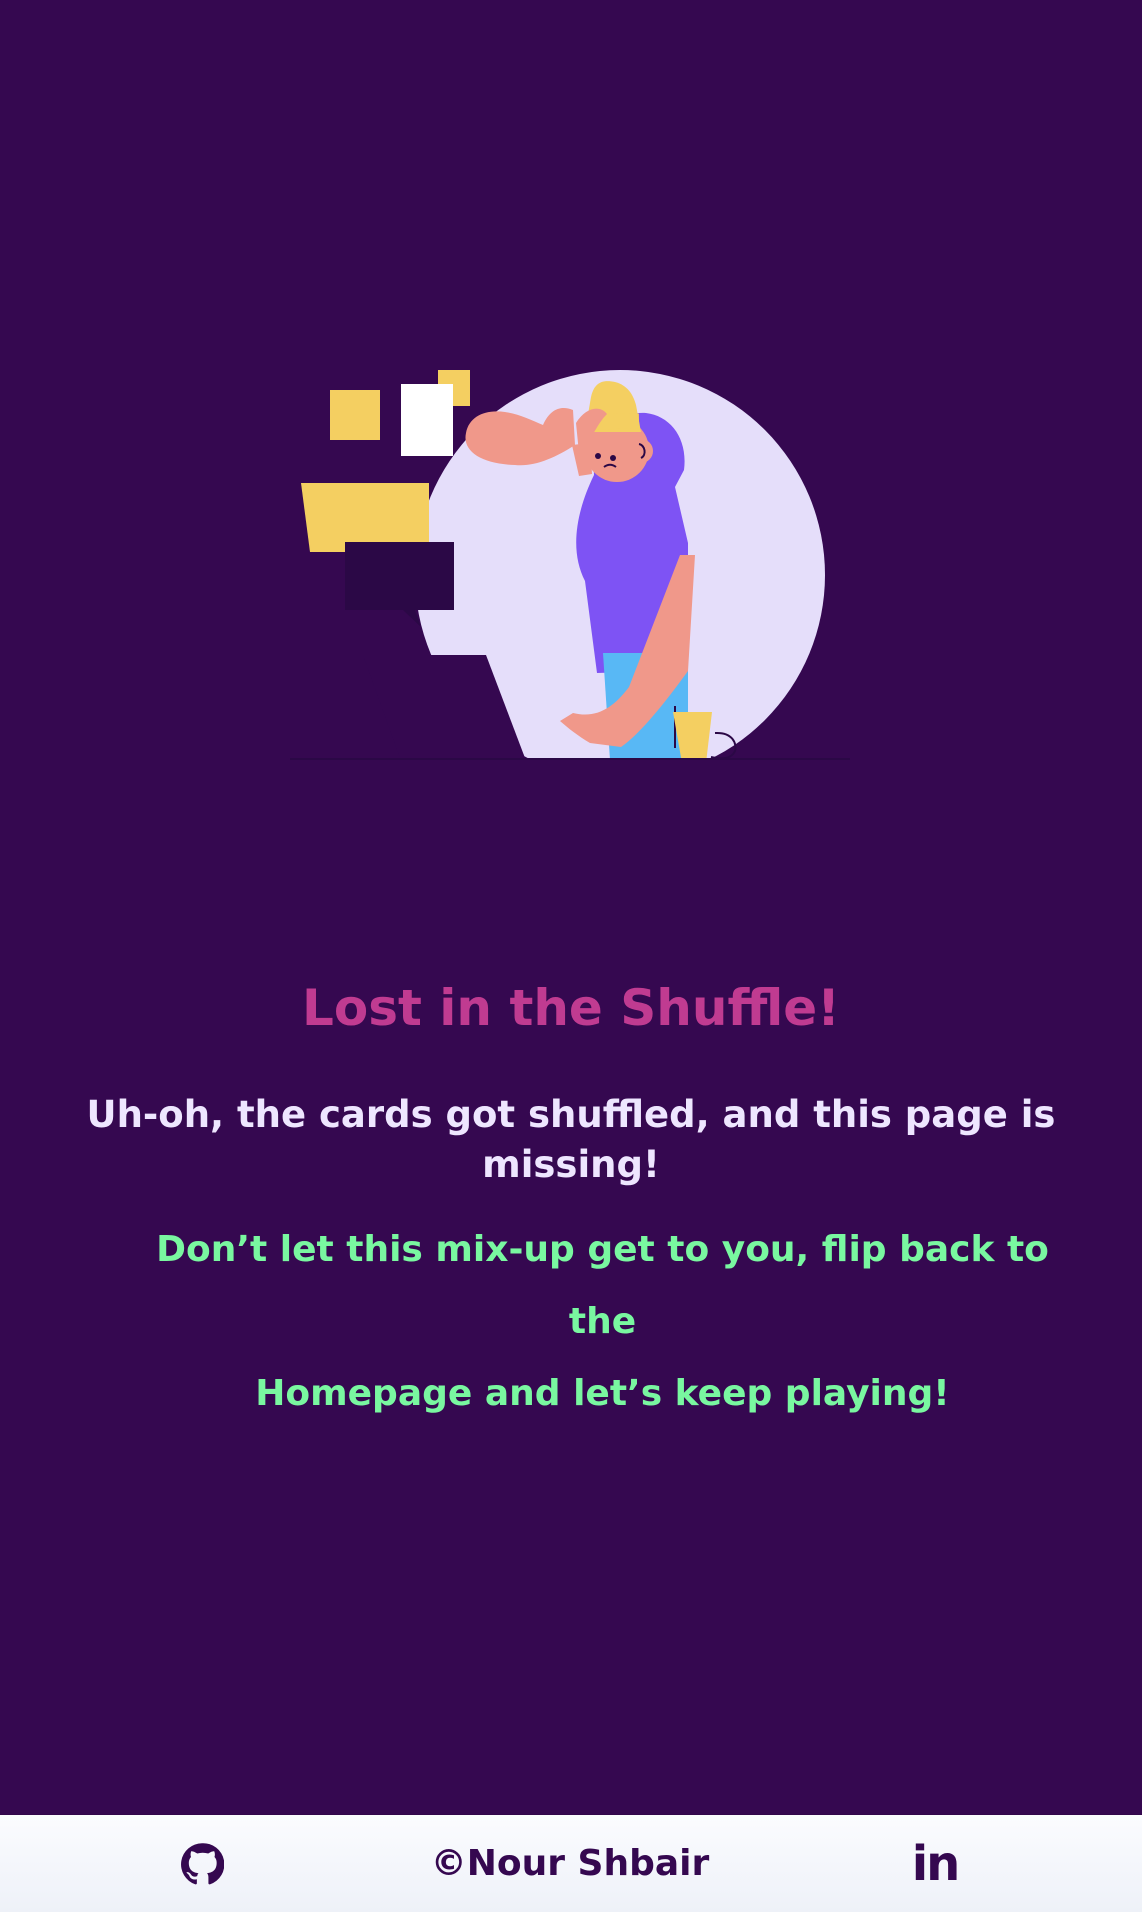 This screenshot has width=1142, height=1912. I want to click on confused-person-illustration, so click(570, 557).